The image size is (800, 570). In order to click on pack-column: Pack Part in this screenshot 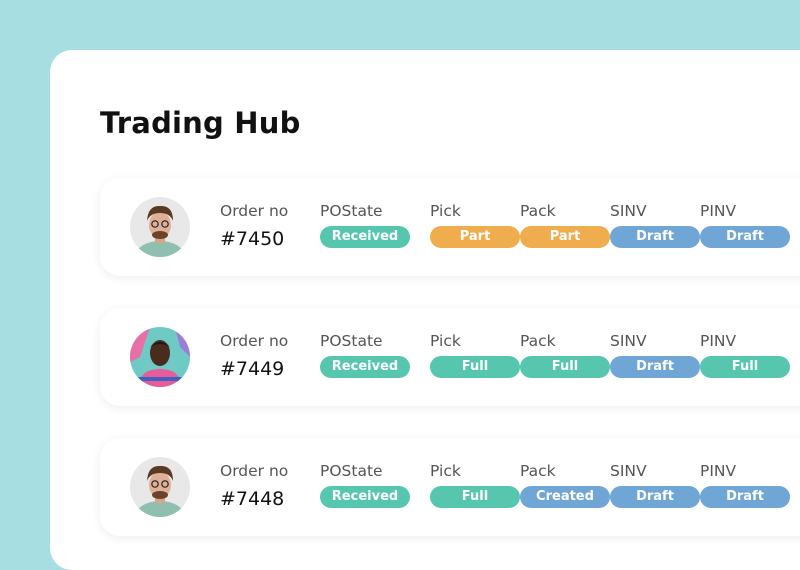, I will do `click(565, 225)`.